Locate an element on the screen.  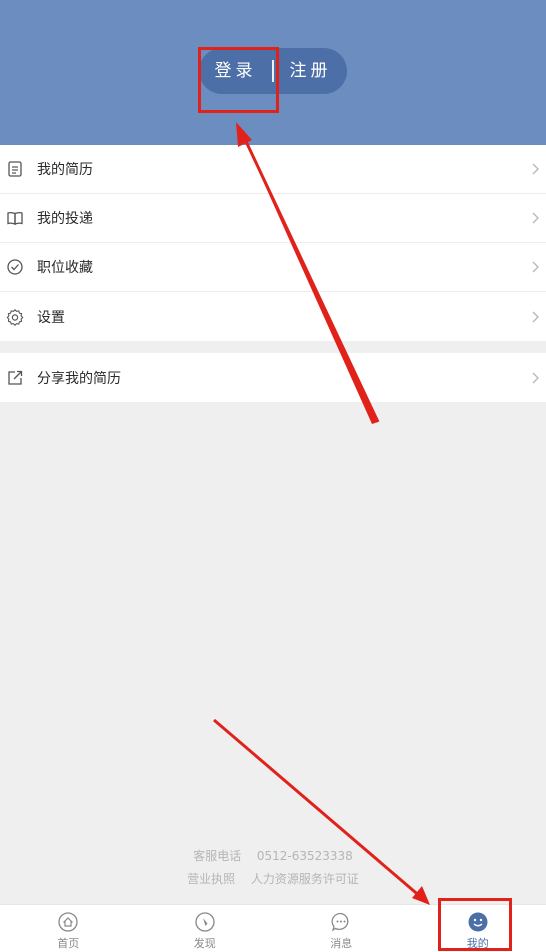
share-icon is located at coordinates (15, 377).